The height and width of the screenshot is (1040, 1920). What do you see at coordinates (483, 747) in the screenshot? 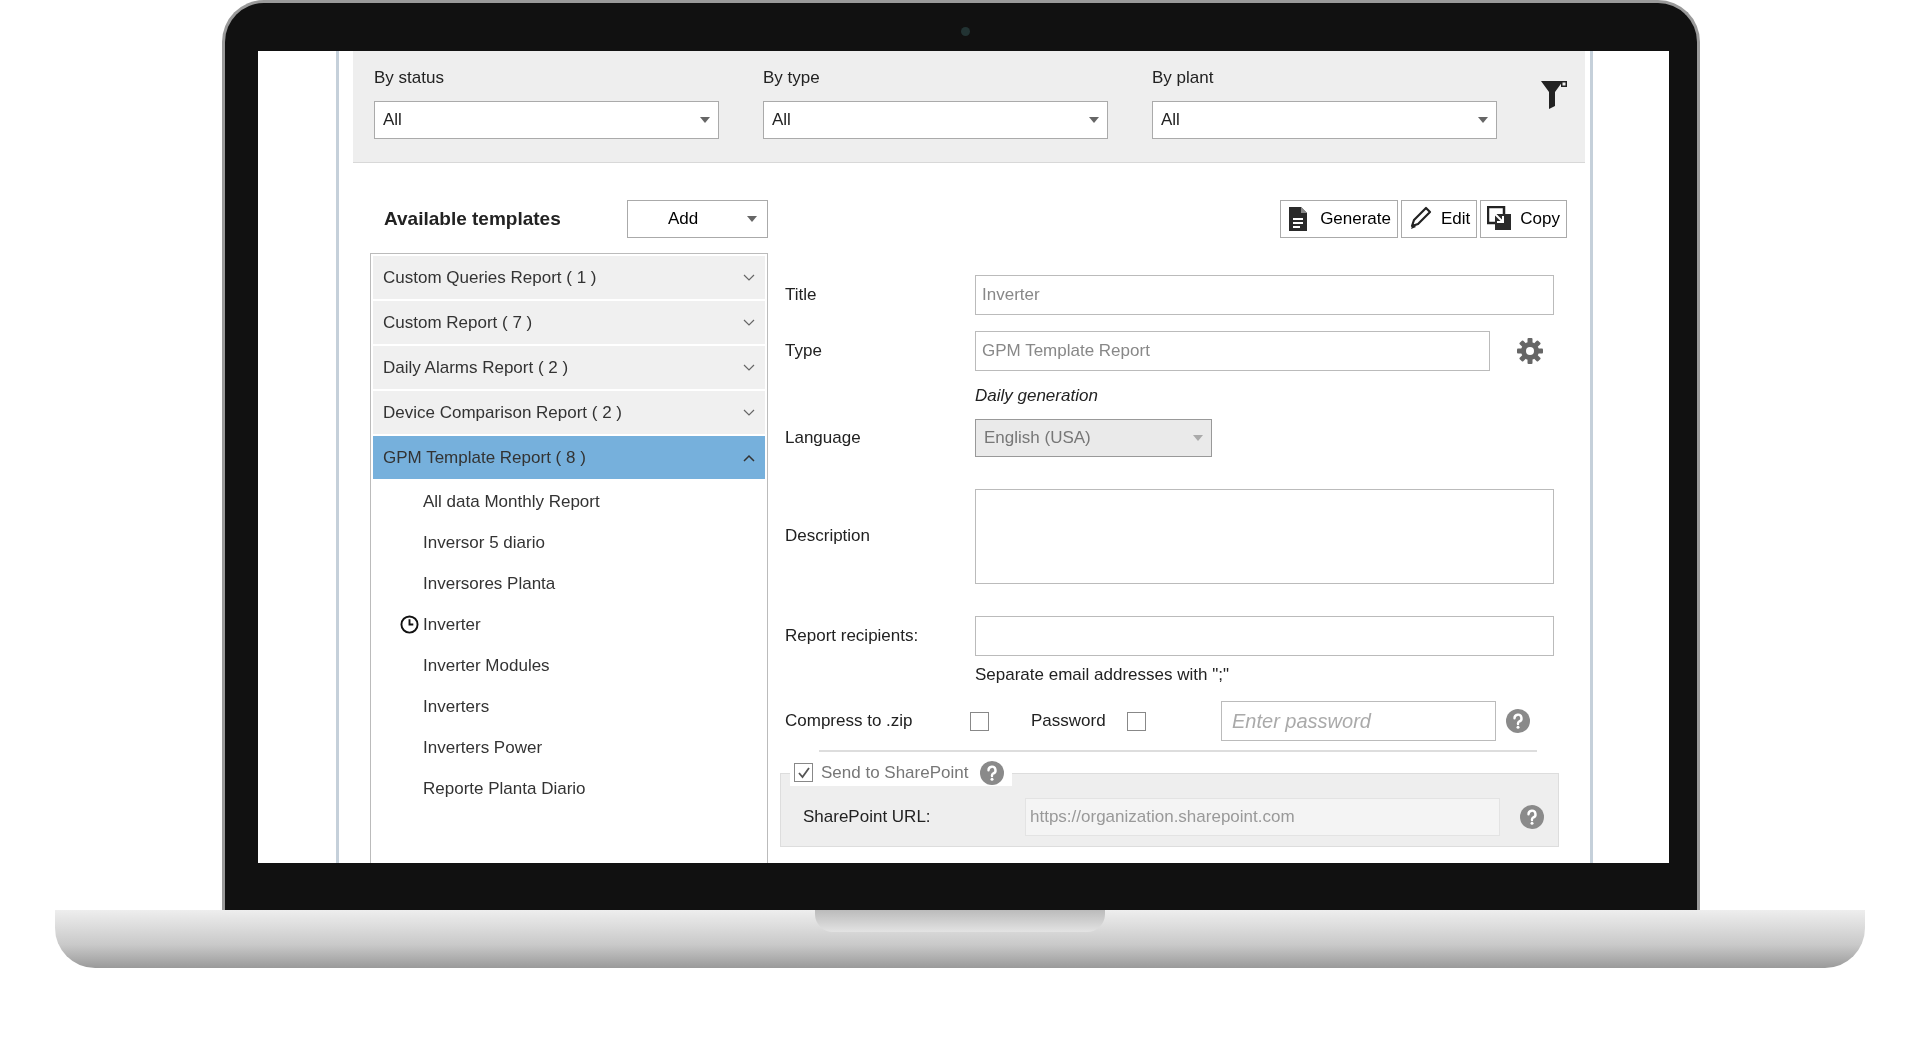
I see `template-item: Inverters Power` at bounding box center [483, 747].